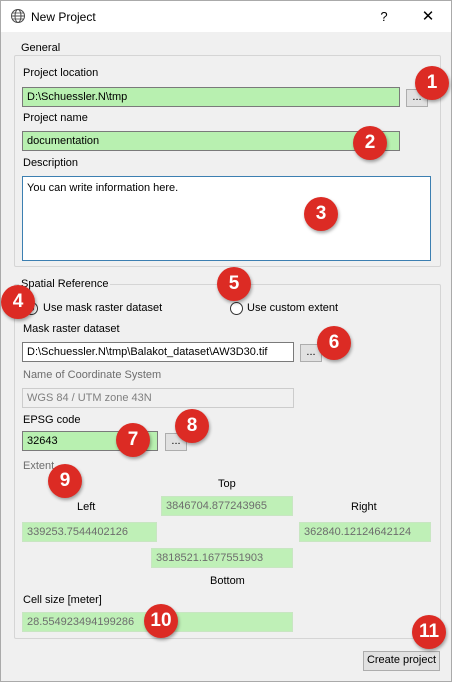 This screenshot has width=452, height=682. I want to click on general-group-title: General, so click(41, 48).